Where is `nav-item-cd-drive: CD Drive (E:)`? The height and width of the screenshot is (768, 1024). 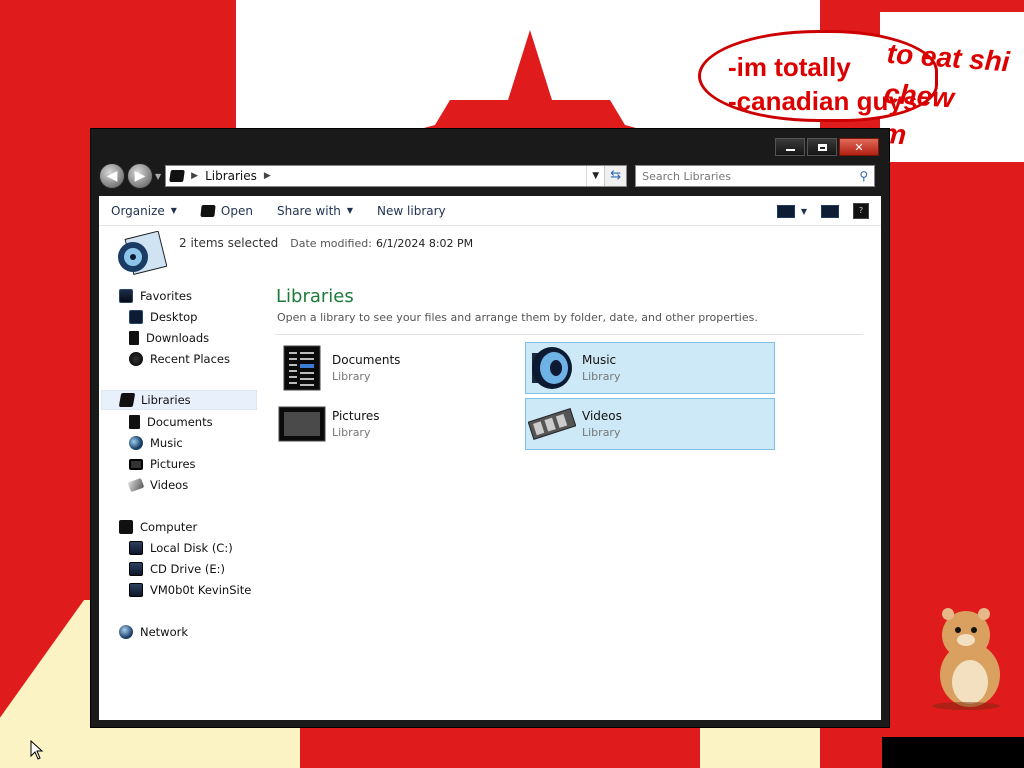 nav-item-cd-drive: CD Drive (E:) is located at coordinates (177, 569).